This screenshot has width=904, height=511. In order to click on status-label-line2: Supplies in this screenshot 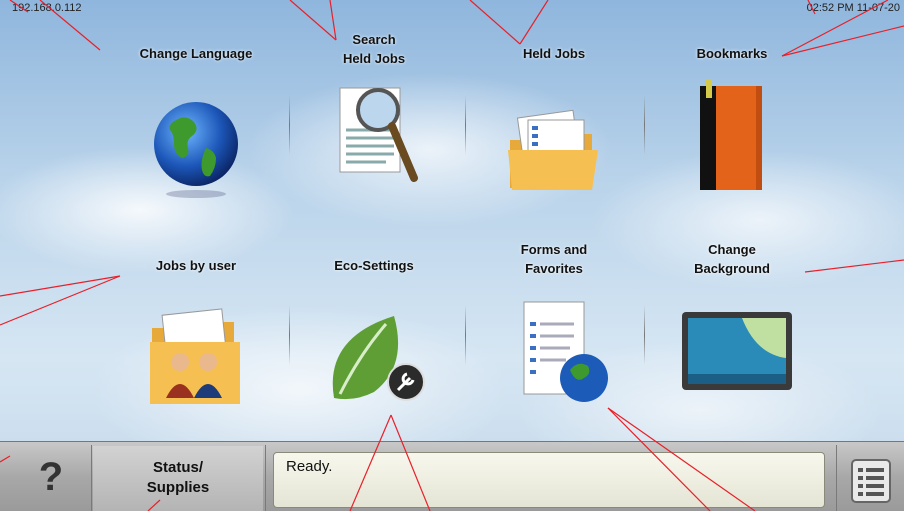, I will do `click(178, 487)`.